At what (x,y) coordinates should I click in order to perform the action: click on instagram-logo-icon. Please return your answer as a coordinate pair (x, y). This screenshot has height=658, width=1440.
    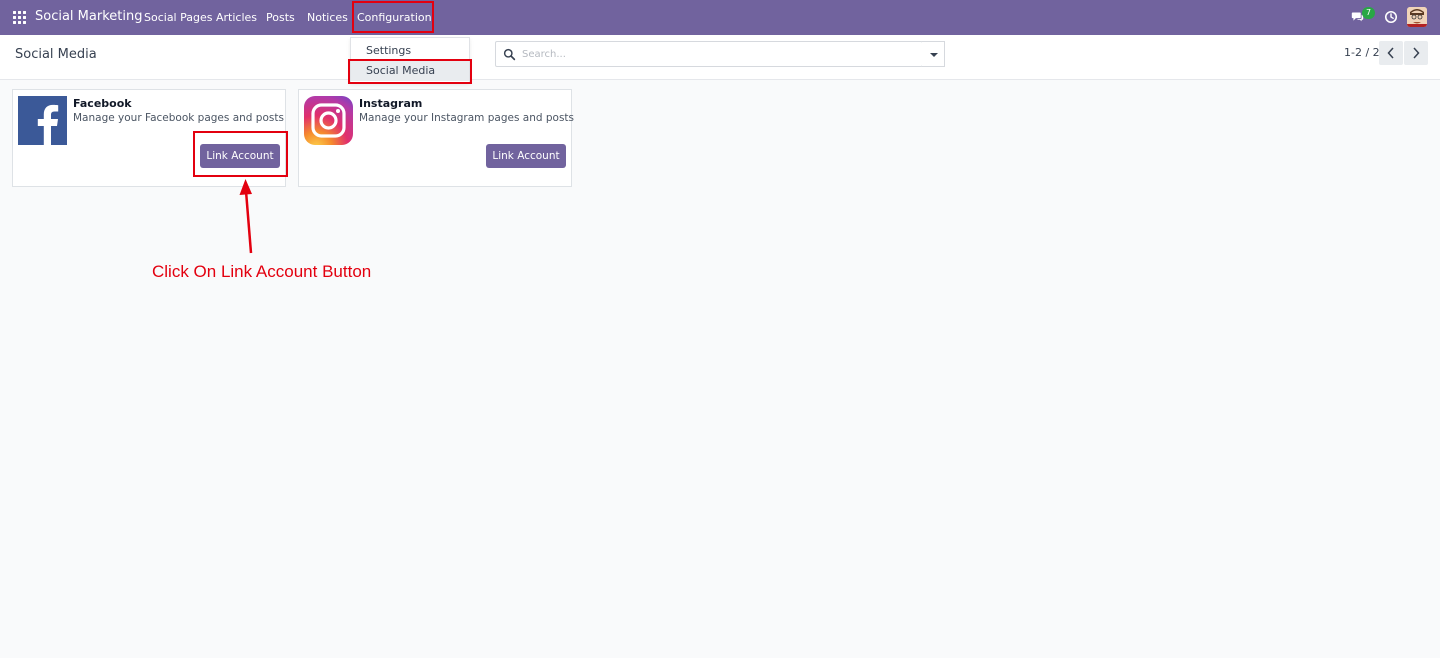
    Looking at the image, I should click on (328, 120).